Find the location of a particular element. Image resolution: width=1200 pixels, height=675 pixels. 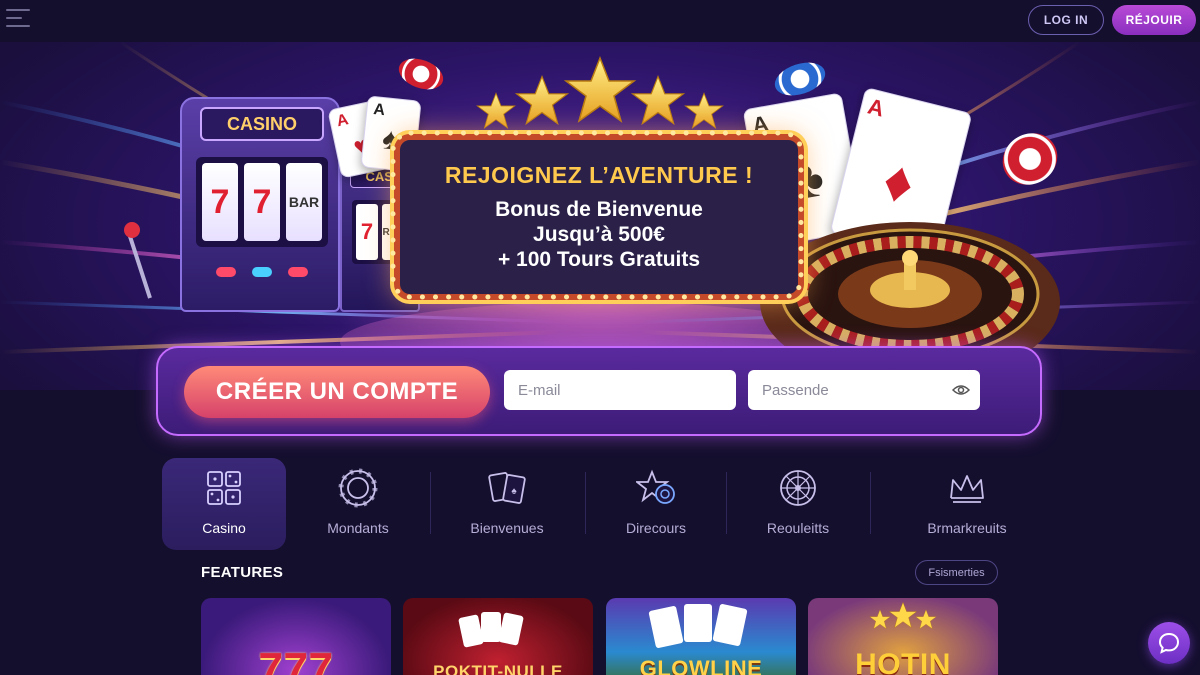

category-bienvenues: ♠ Bienvenues is located at coordinates (507, 504).